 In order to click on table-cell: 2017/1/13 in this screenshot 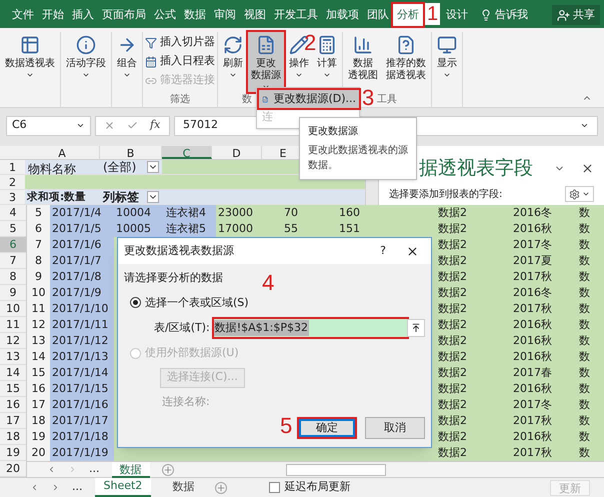, I will do `click(82, 357)`.